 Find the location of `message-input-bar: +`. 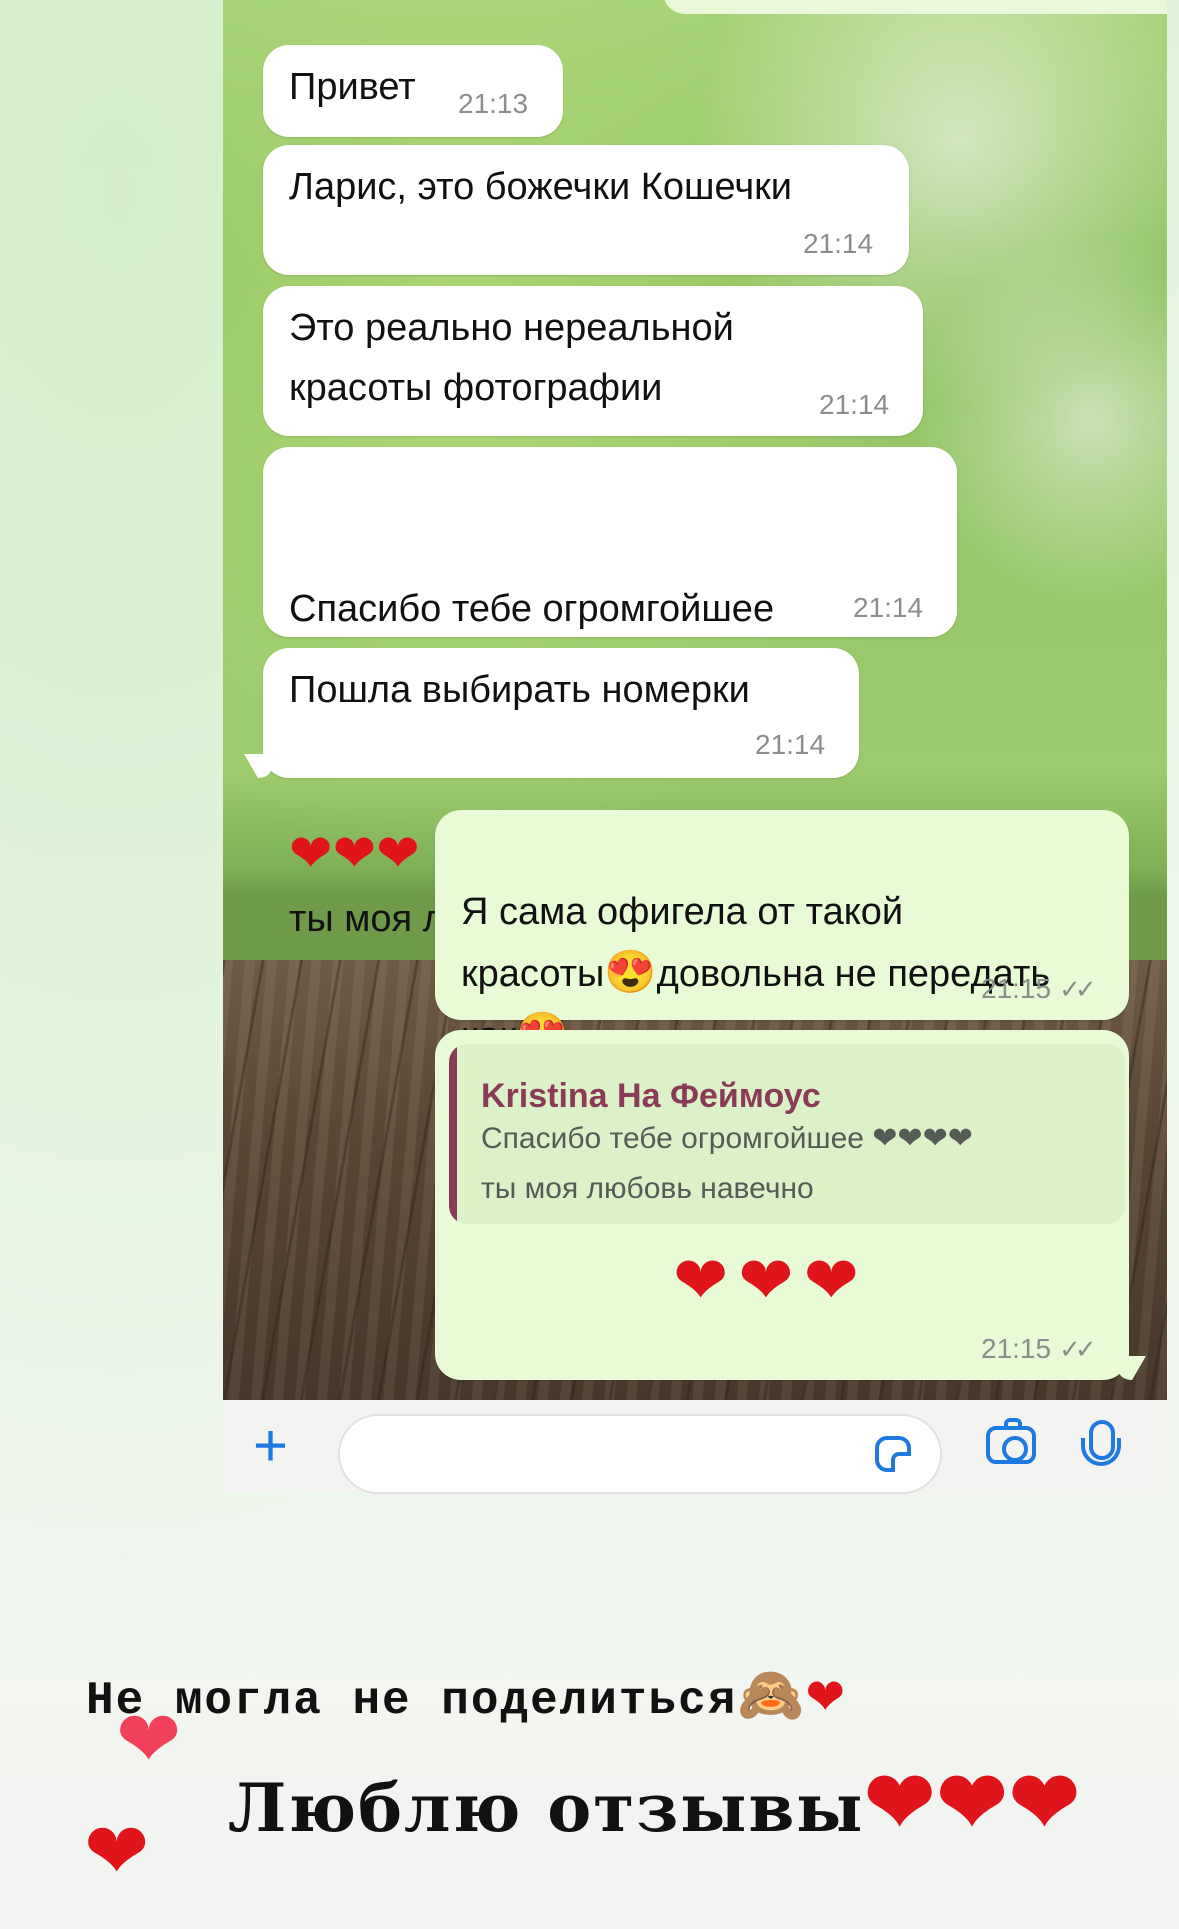

message-input-bar: + is located at coordinates (695, 1447).